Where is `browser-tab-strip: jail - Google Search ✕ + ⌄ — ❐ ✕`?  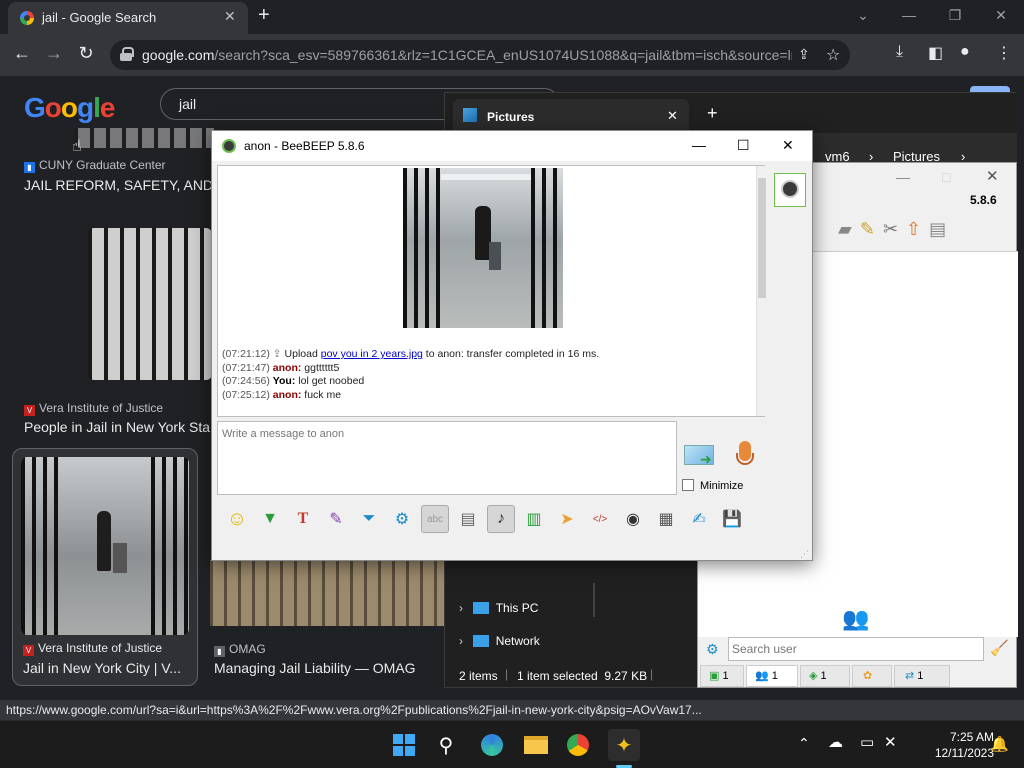
browser-tab-strip: jail - Google Search ✕ + ⌄ — ❐ ✕ is located at coordinates (512, 17).